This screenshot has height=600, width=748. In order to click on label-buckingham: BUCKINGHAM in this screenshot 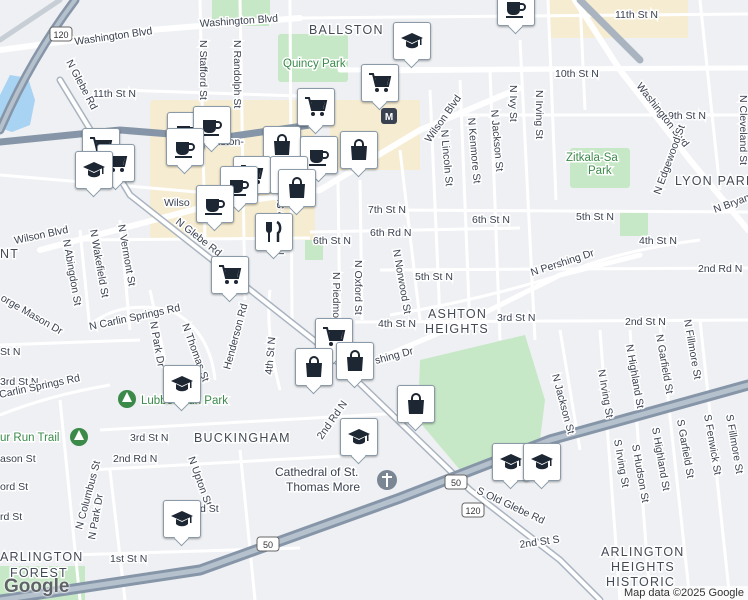, I will do `click(242, 438)`.